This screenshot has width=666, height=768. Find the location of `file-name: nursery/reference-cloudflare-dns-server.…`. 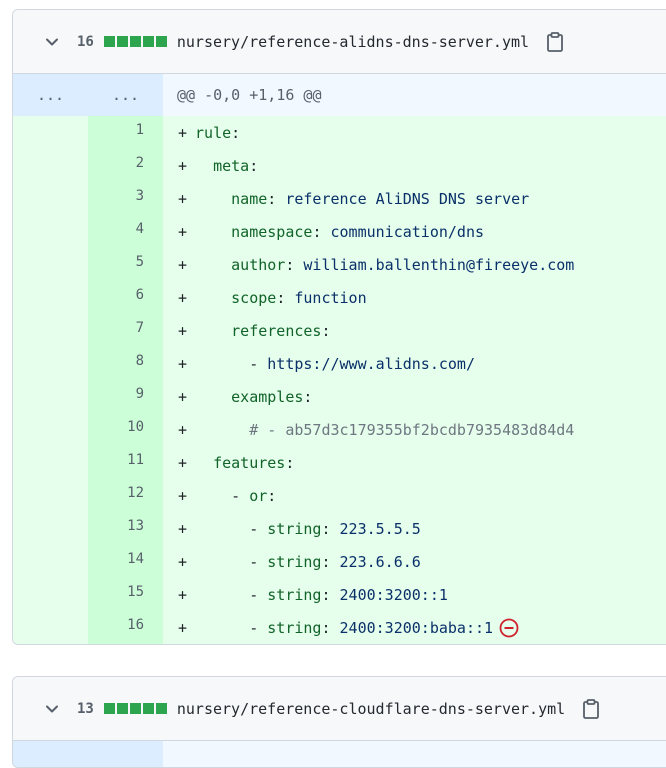

file-name: nursery/reference-cloudflare-dns-server.… is located at coordinates (371, 709).